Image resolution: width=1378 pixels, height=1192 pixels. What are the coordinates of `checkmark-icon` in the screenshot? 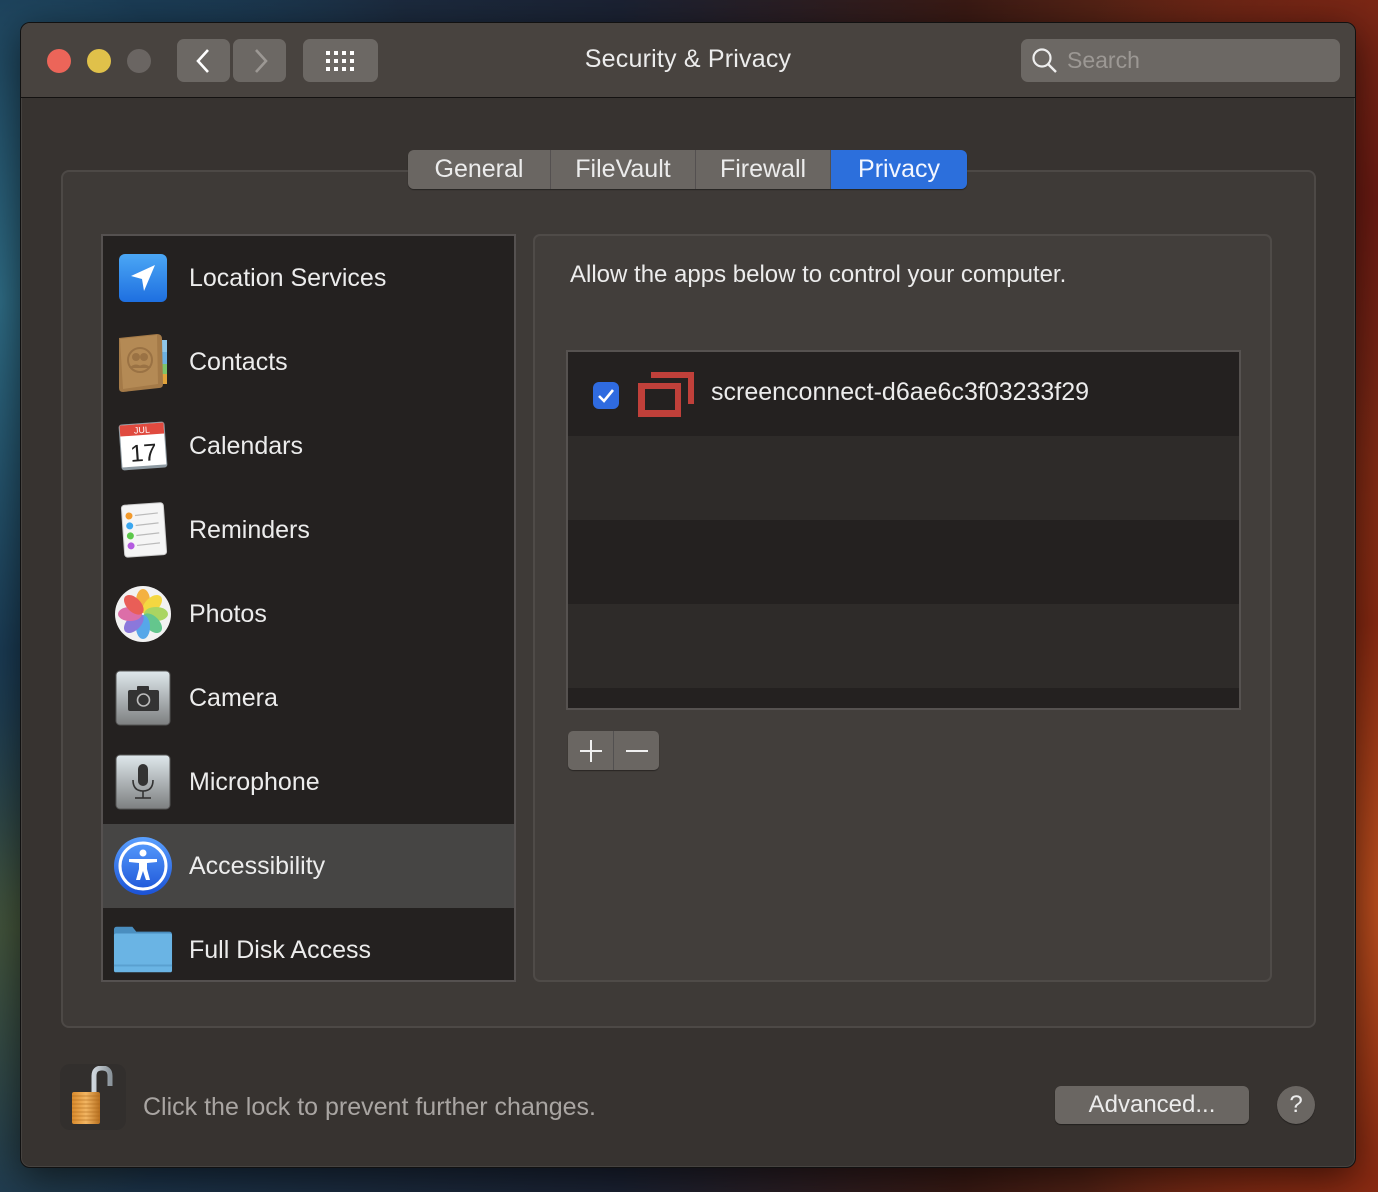 It's located at (606, 395).